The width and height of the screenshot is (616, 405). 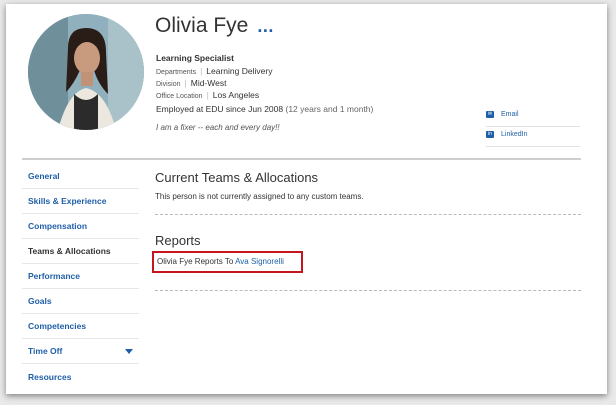 I want to click on sidebar-item-competencies: Competencies, so click(x=80, y=326).